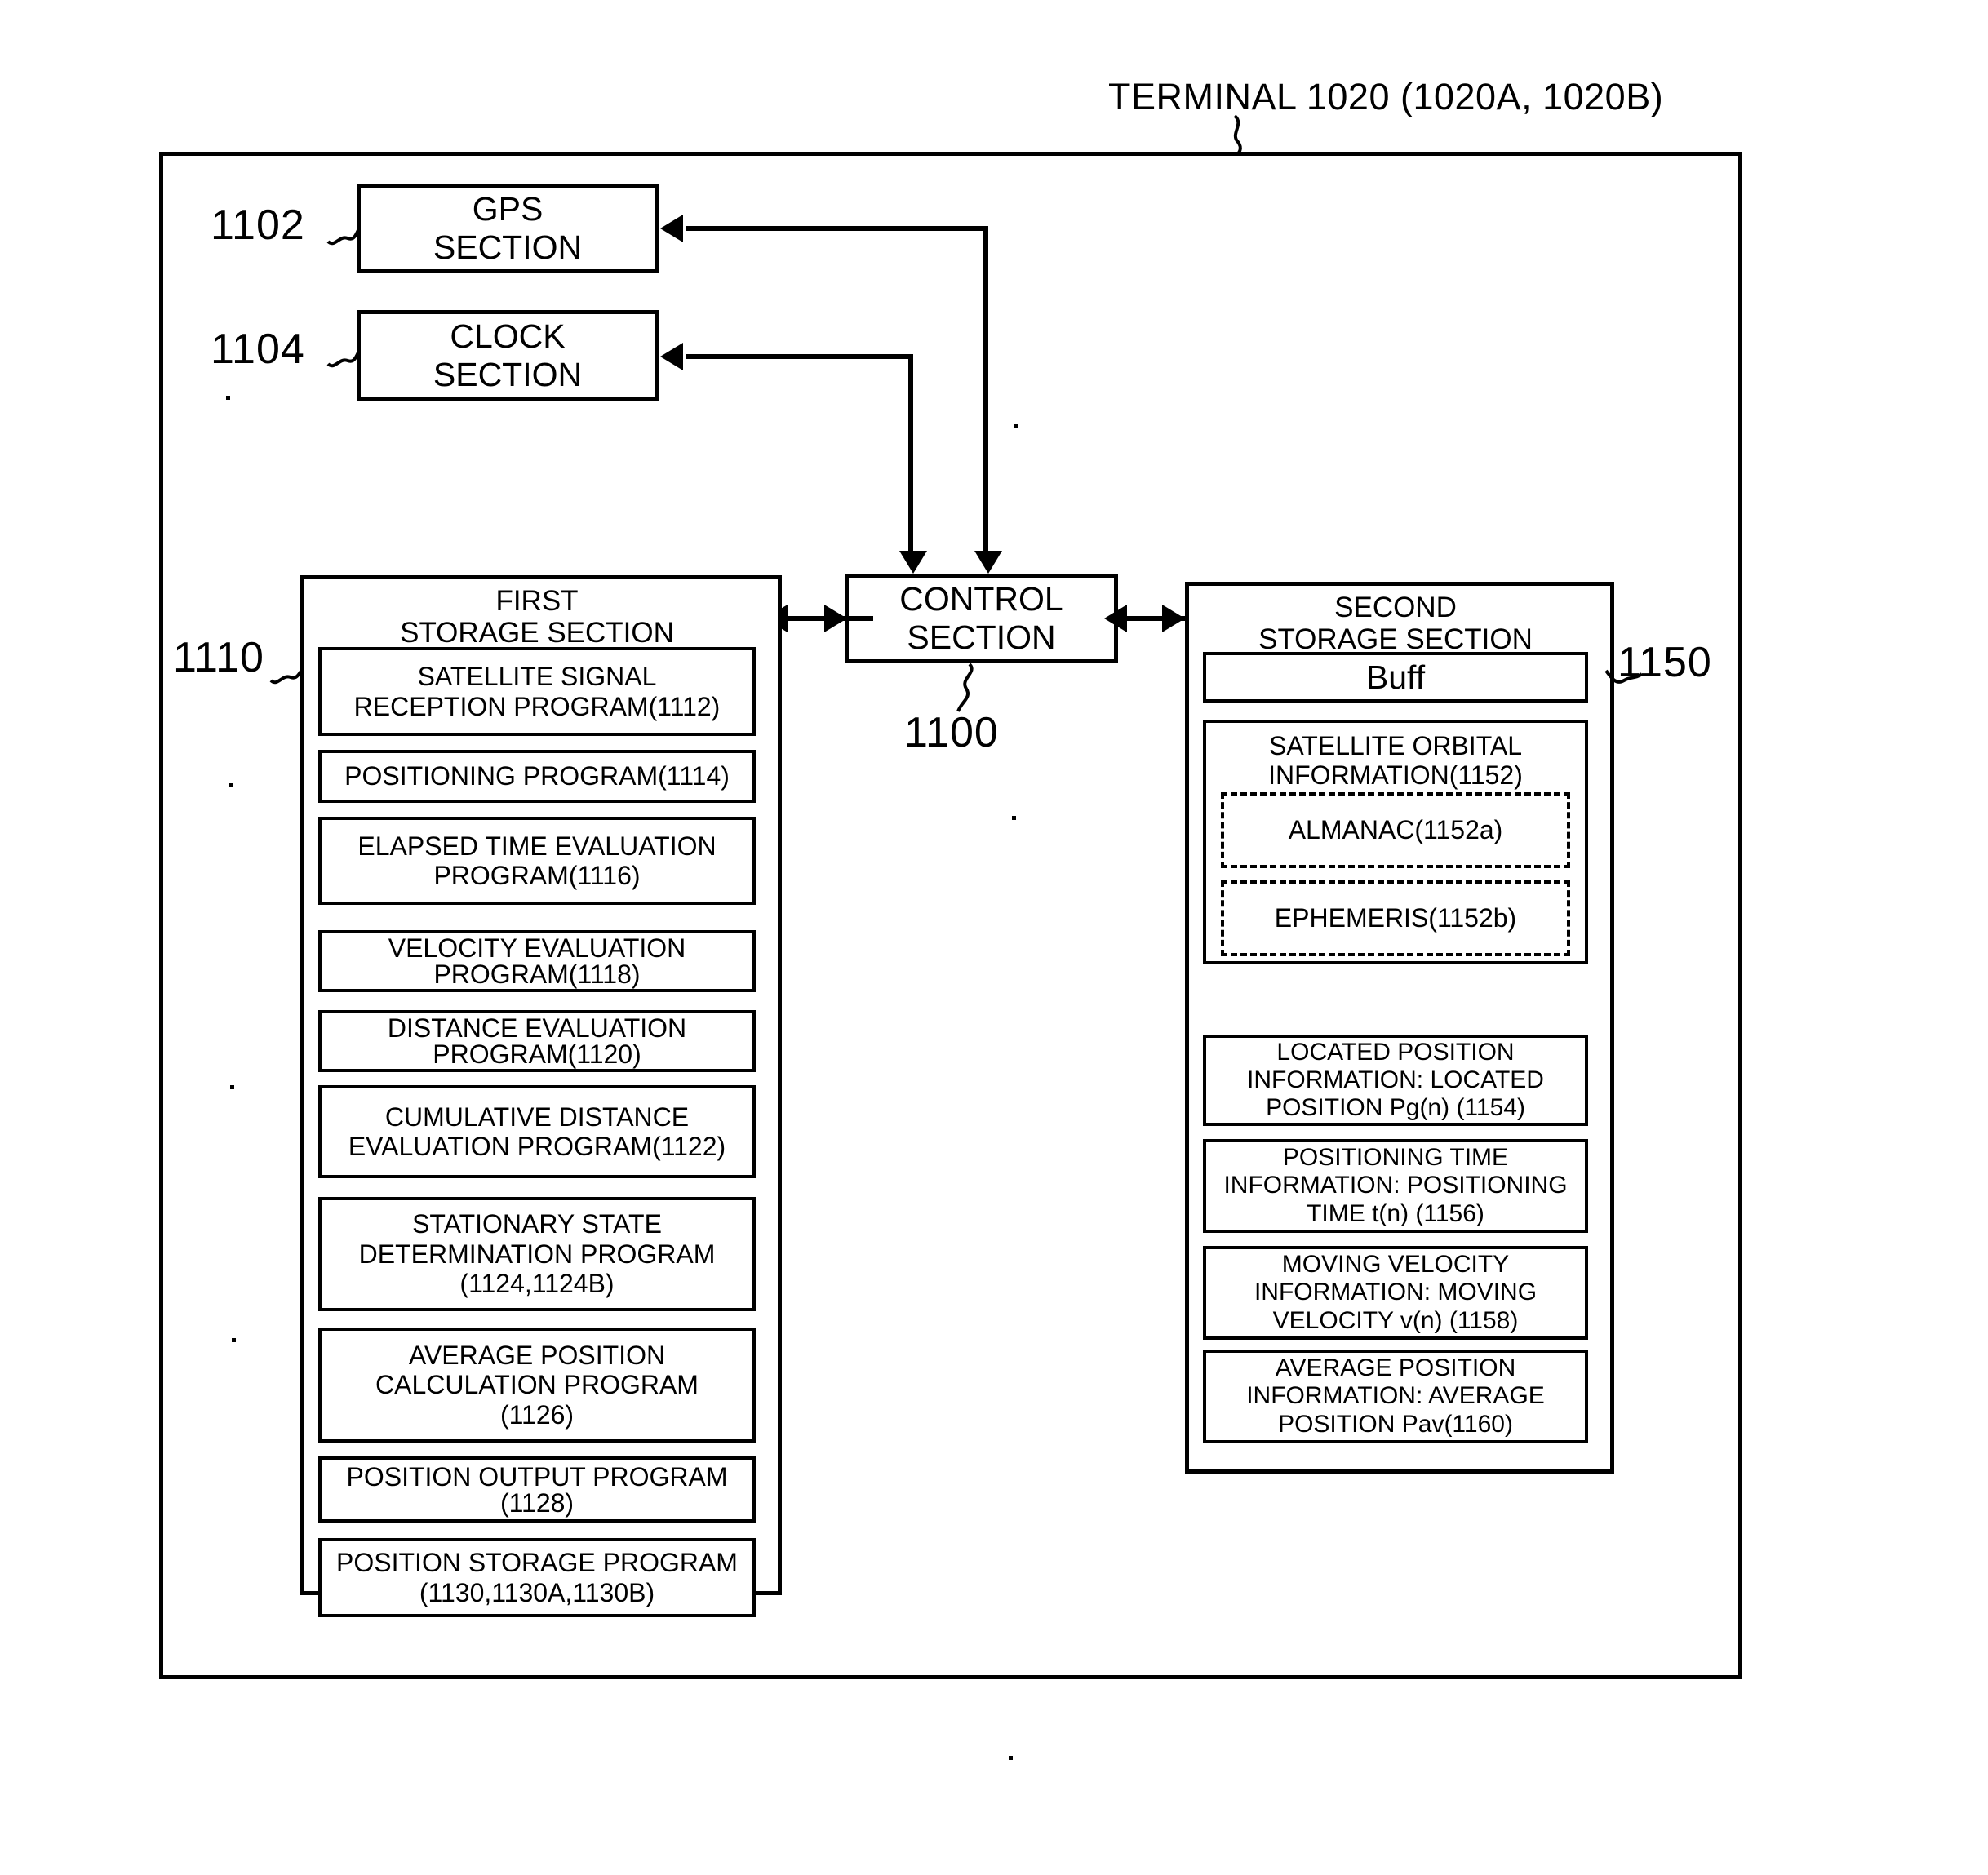  What do you see at coordinates (1395, 623) in the screenshot?
I see `second-storage-section-label: SECOND STORAGE SECTION` at bounding box center [1395, 623].